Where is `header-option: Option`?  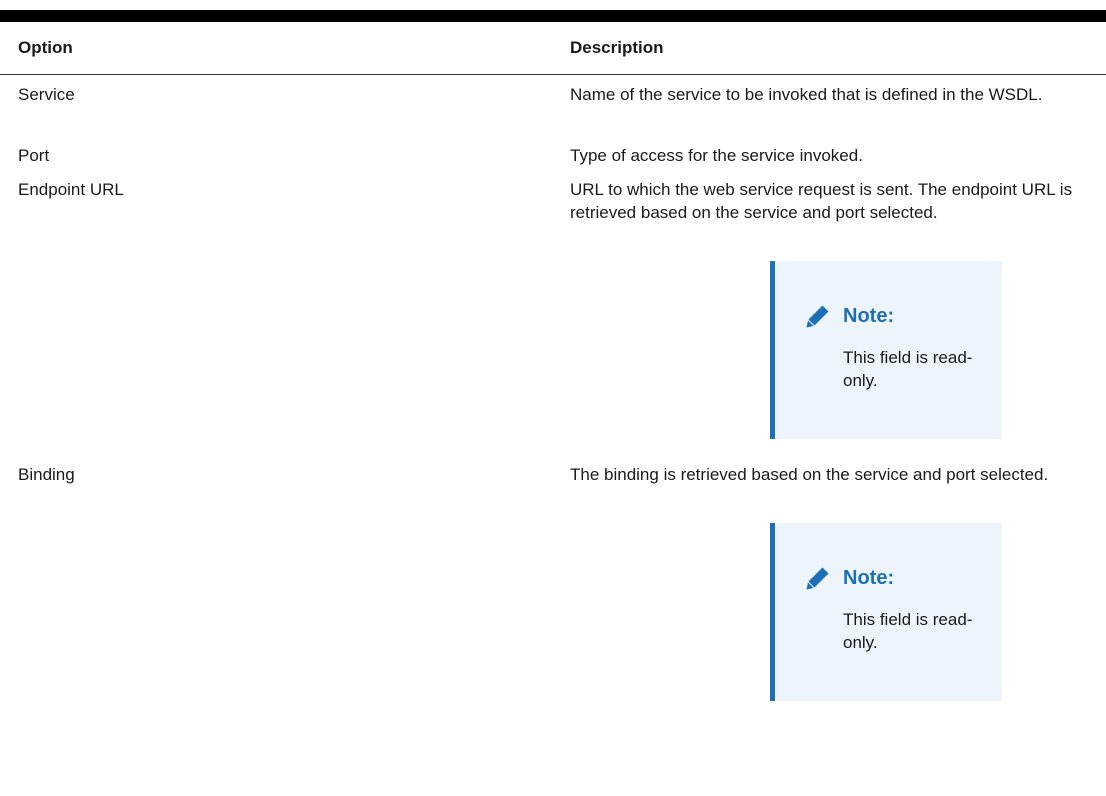 header-option: Option is located at coordinates (279, 48).